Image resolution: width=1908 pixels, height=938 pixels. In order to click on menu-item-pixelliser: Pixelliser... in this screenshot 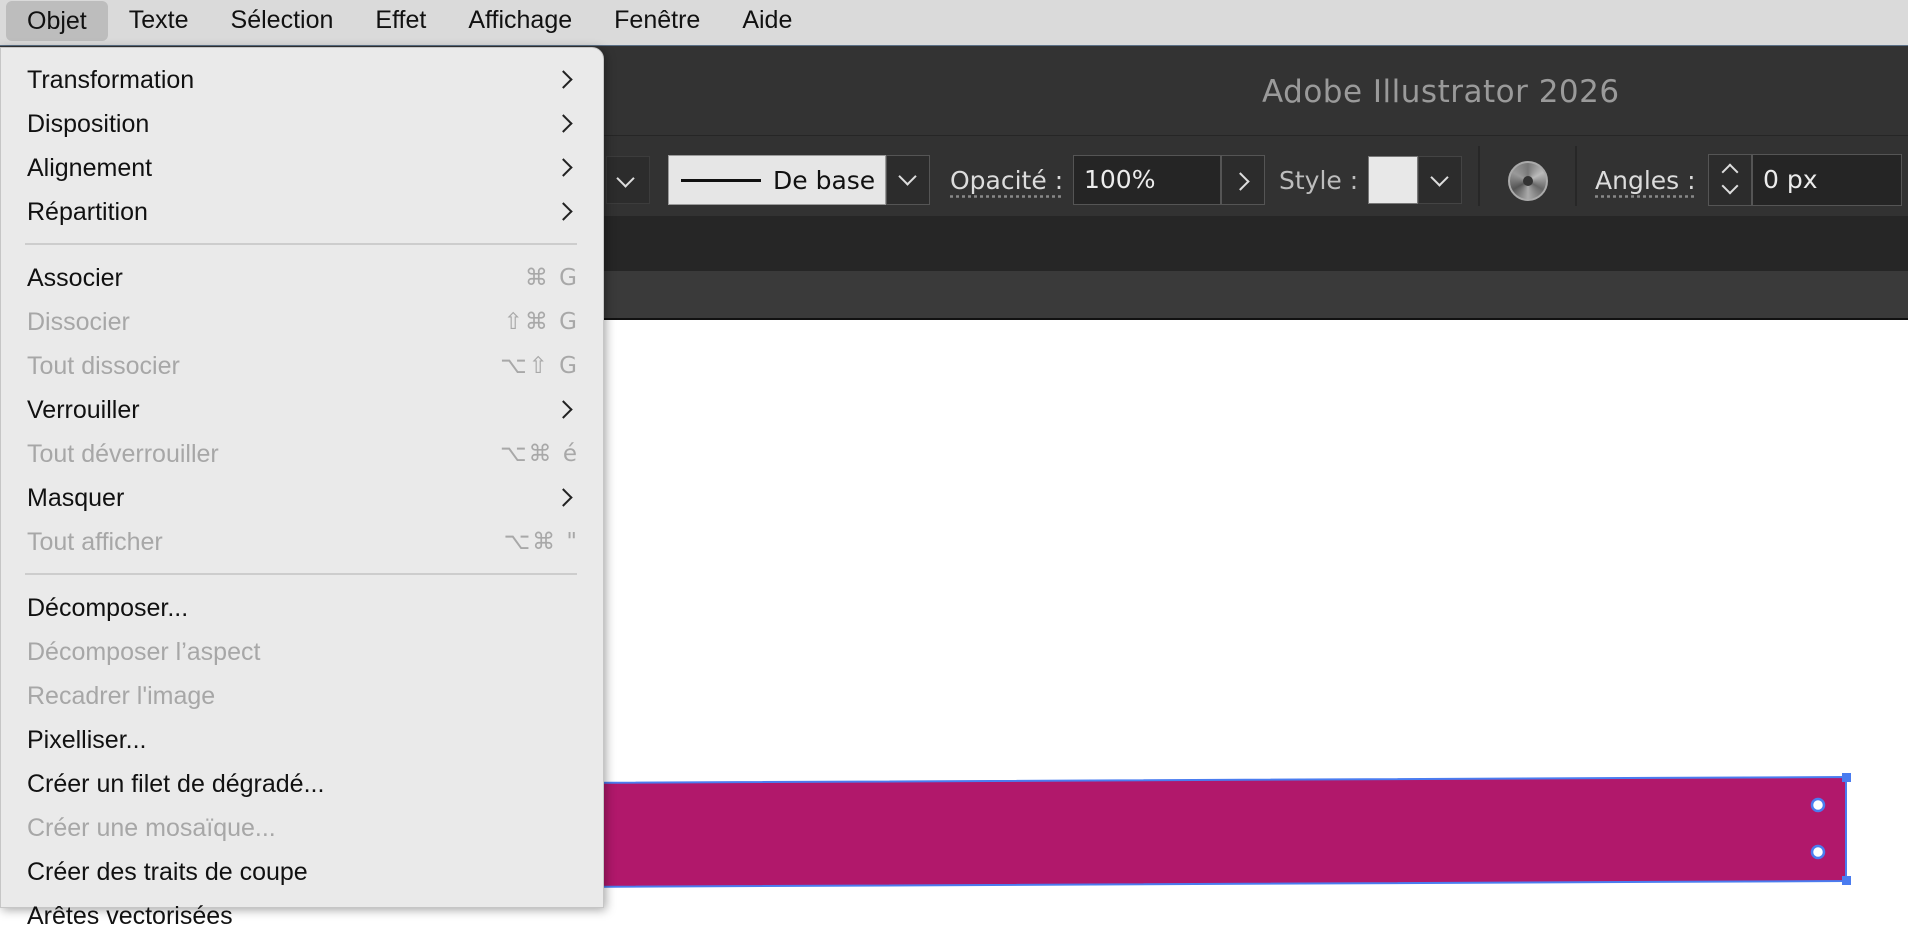, I will do `click(302, 740)`.